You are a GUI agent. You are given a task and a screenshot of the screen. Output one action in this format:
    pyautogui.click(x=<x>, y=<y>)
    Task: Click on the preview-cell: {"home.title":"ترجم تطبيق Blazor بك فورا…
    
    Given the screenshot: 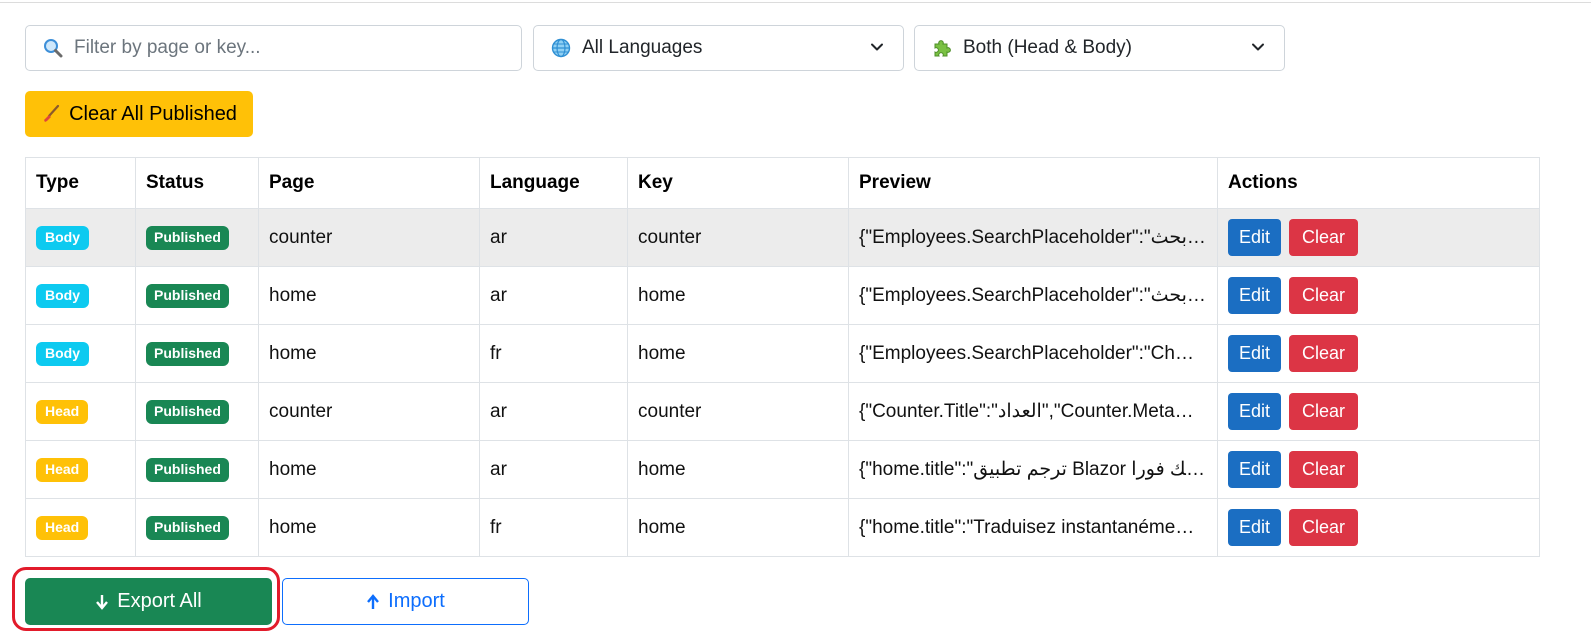 What is the action you would take?
    pyautogui.click(x=1033, y=469)
    